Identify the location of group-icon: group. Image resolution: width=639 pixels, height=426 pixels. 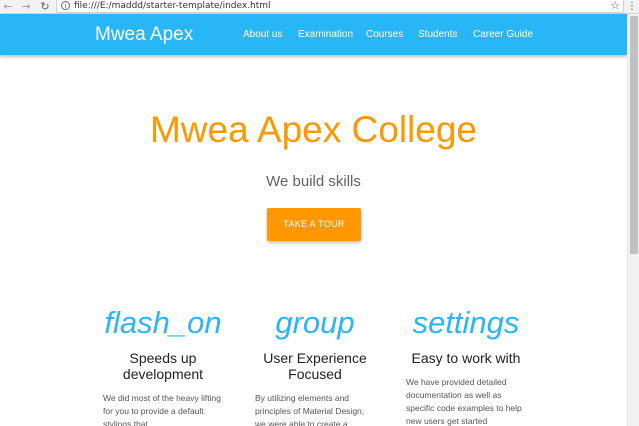
(315, 322).